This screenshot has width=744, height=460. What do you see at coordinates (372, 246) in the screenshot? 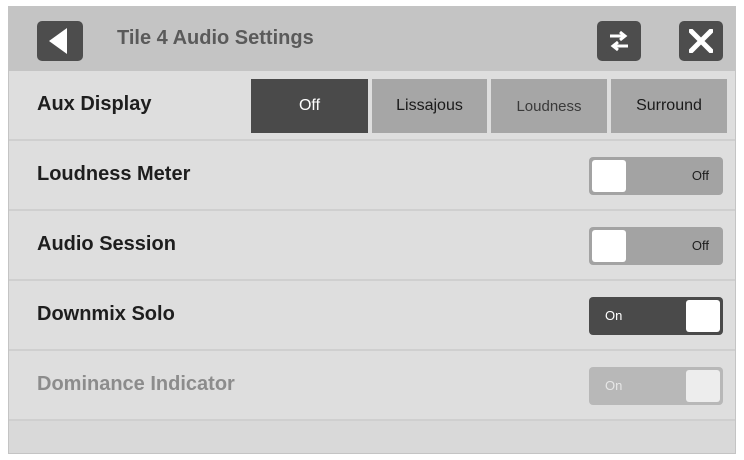
I see `audio-session-row: Audio Session Off` at bounding box center [372, 246].